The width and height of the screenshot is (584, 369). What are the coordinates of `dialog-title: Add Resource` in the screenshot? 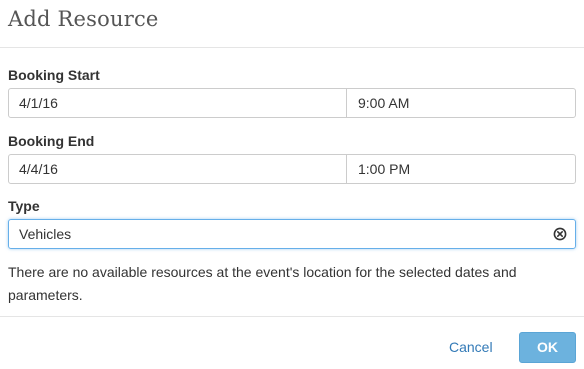 It's located at (83, 19).